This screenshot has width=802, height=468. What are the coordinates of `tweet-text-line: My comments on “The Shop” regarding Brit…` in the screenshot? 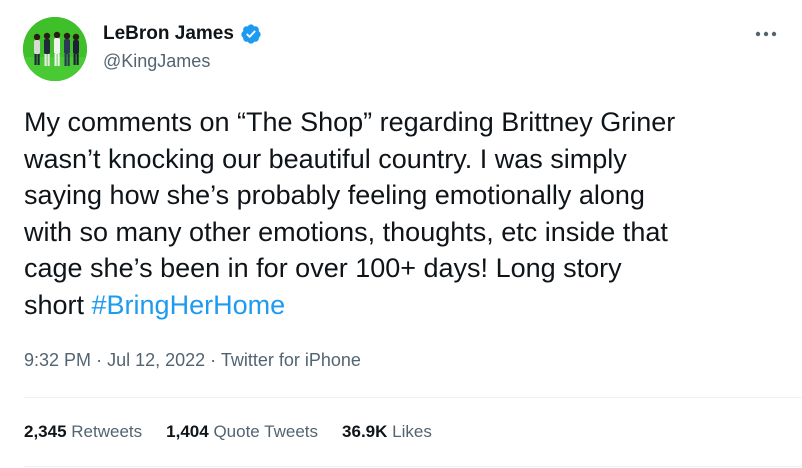 It's located at (350, 122).